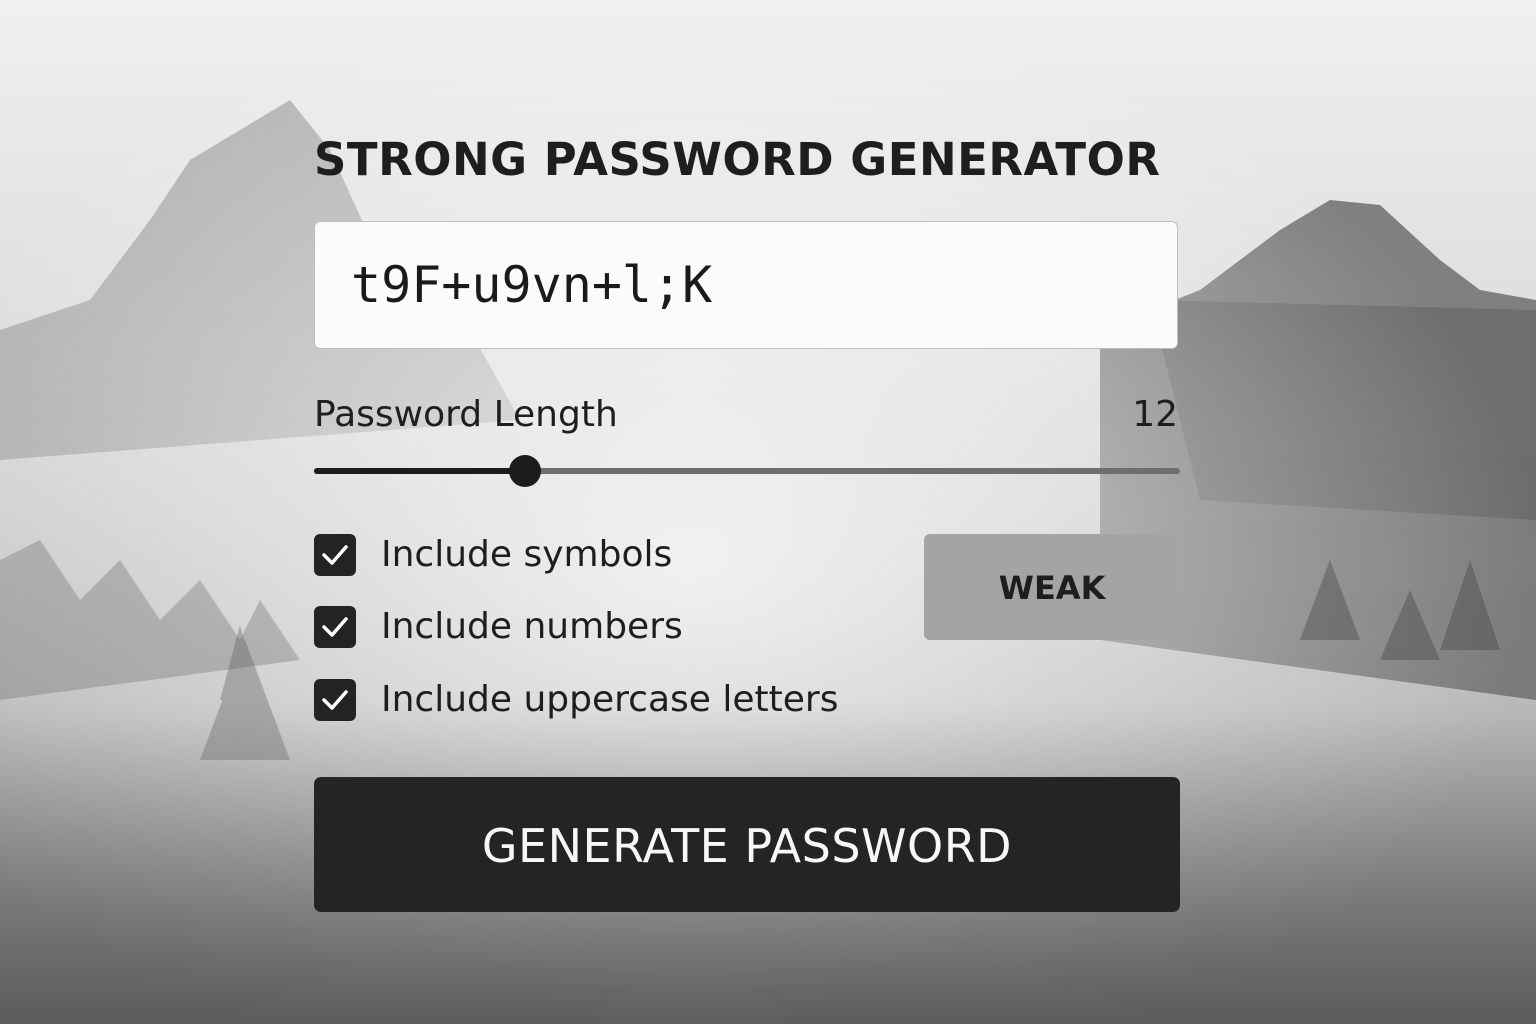 The image size is (1536, 1024). I want to click on page-title: STRONG PASSWORD GENERATOR, so click(737, 159).